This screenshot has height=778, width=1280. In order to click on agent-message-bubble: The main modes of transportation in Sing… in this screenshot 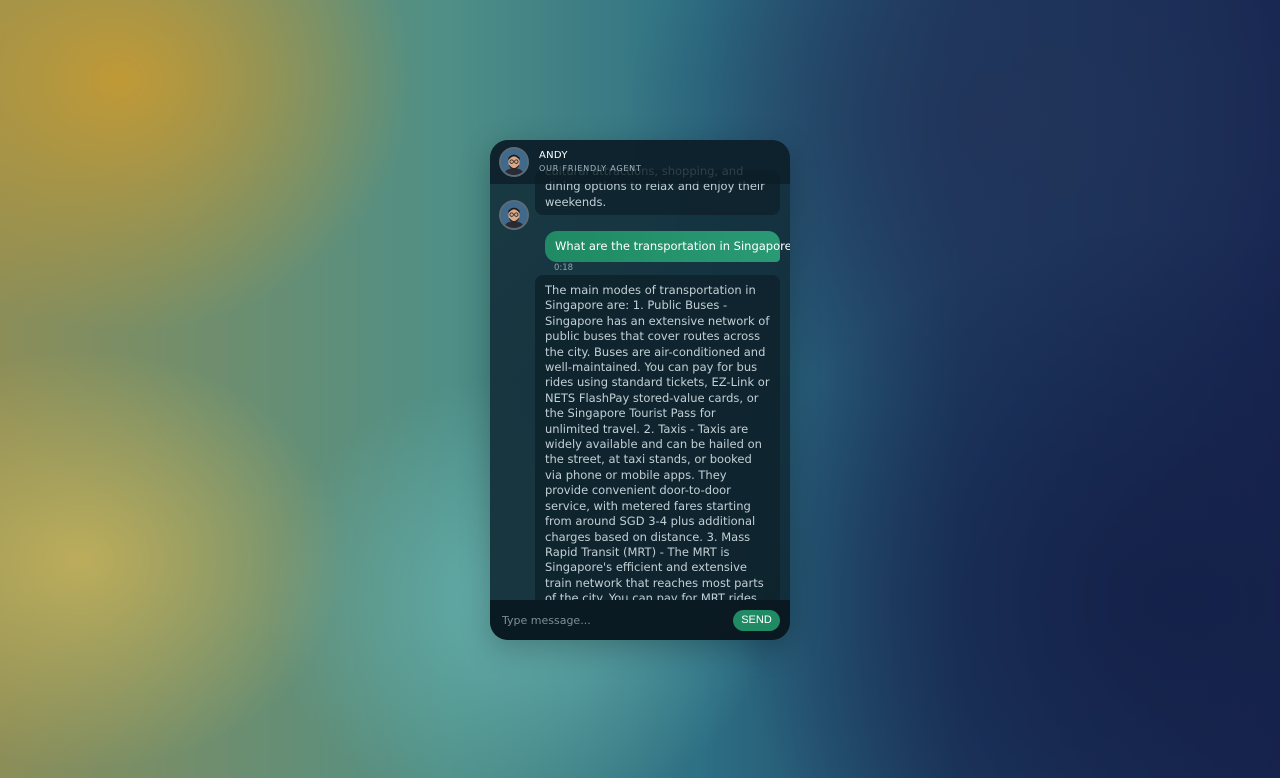, I will do `click(657, 437)`.